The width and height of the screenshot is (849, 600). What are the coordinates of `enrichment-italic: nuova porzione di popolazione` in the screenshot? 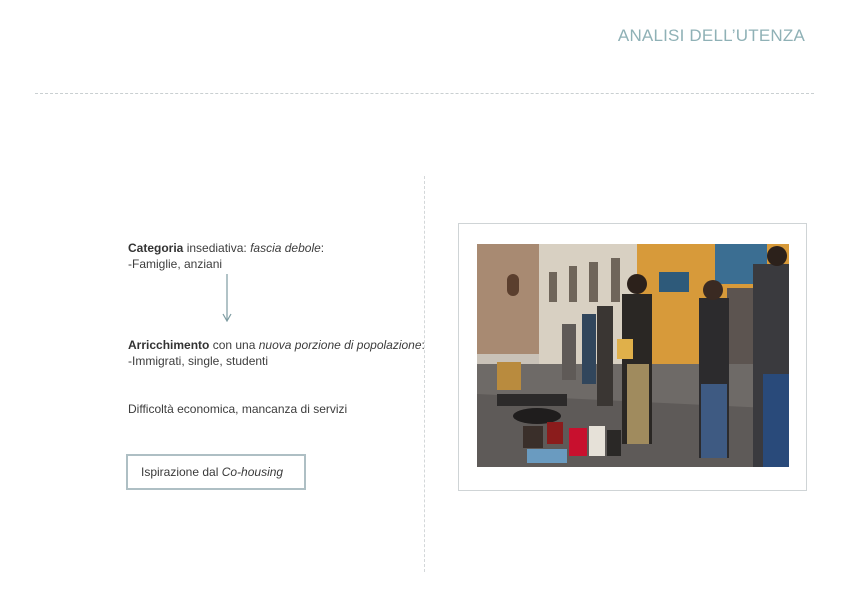 It's located at (340, 345).